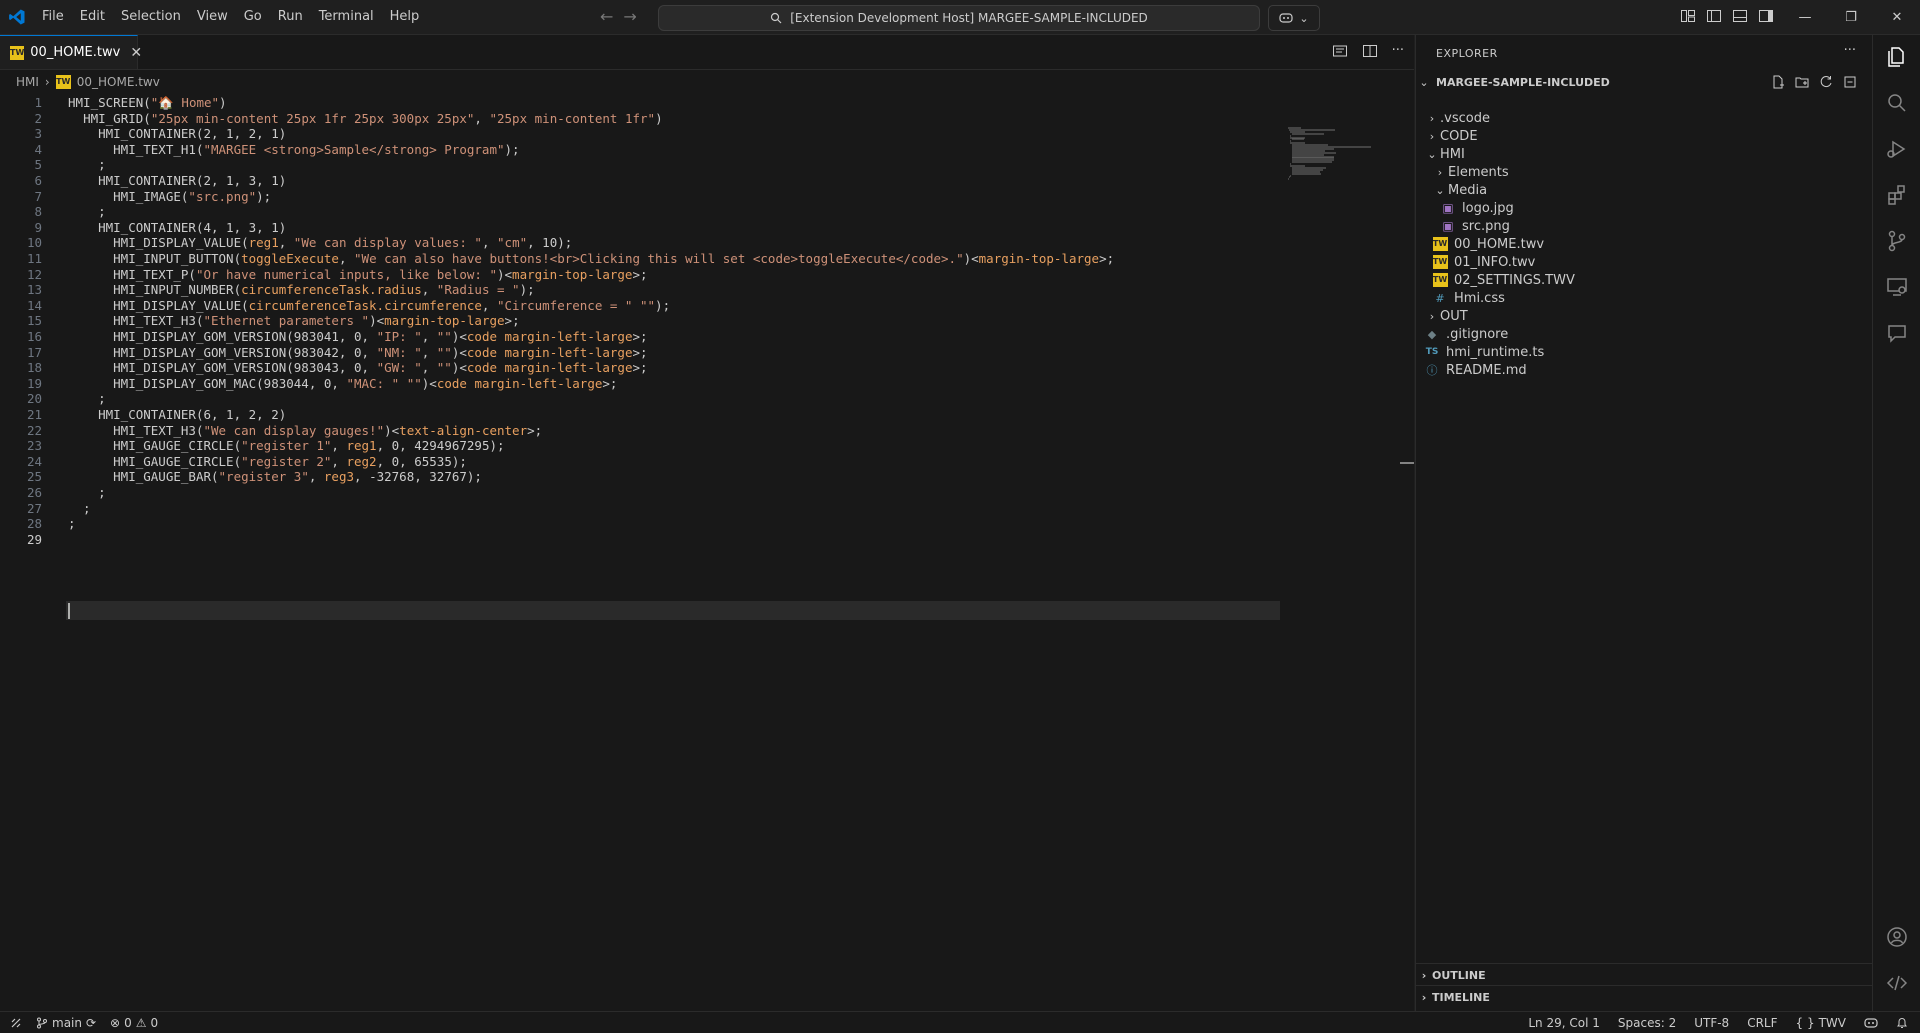 Image resolution: width=1920 pixels, height=1033 pixels. I want to click on tree-item-label: 00_HOME.twv, so click(1499, 244).